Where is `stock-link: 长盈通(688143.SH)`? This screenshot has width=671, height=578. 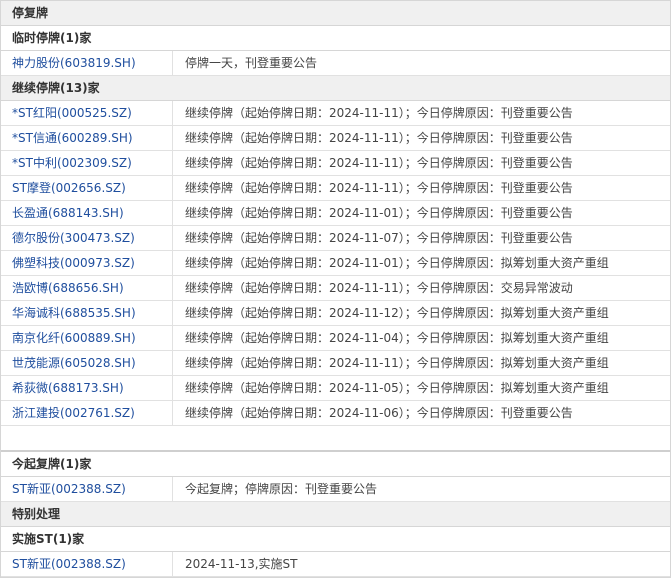 stock-link: 长盈通(688143.SH) is located at coordinates (87, 213).